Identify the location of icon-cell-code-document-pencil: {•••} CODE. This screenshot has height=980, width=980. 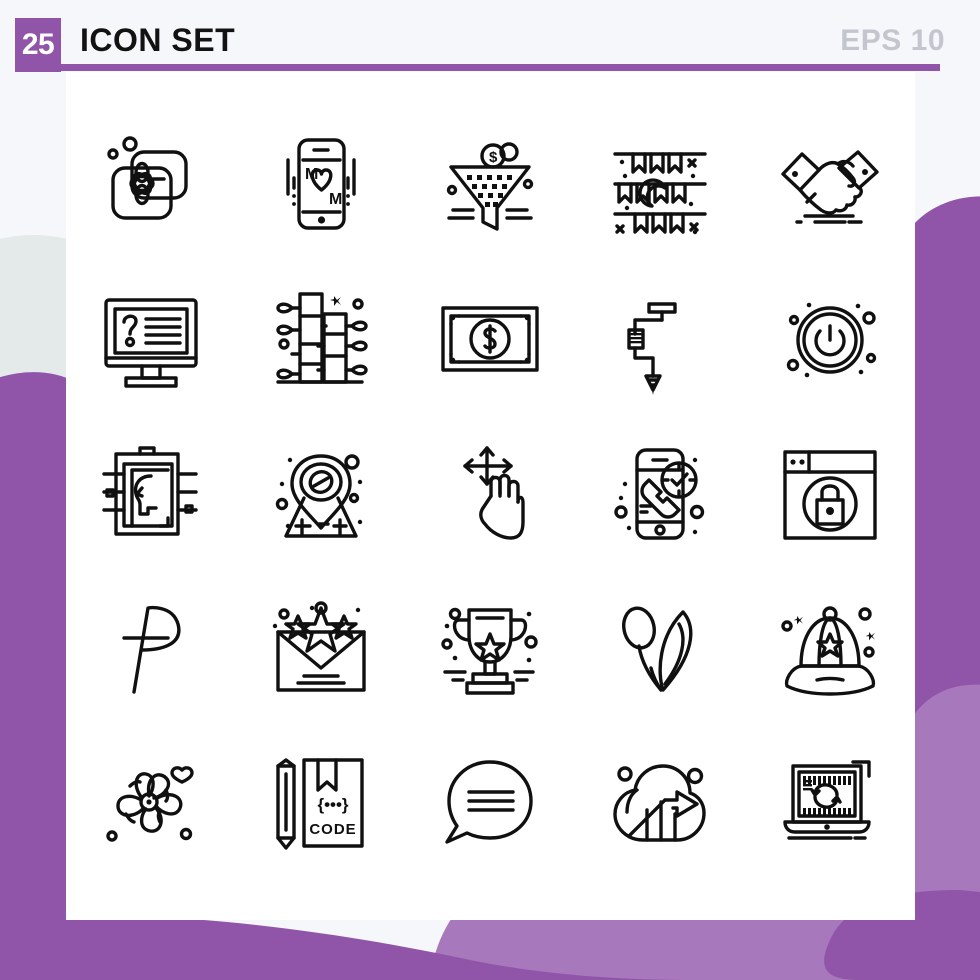
(321, 803).